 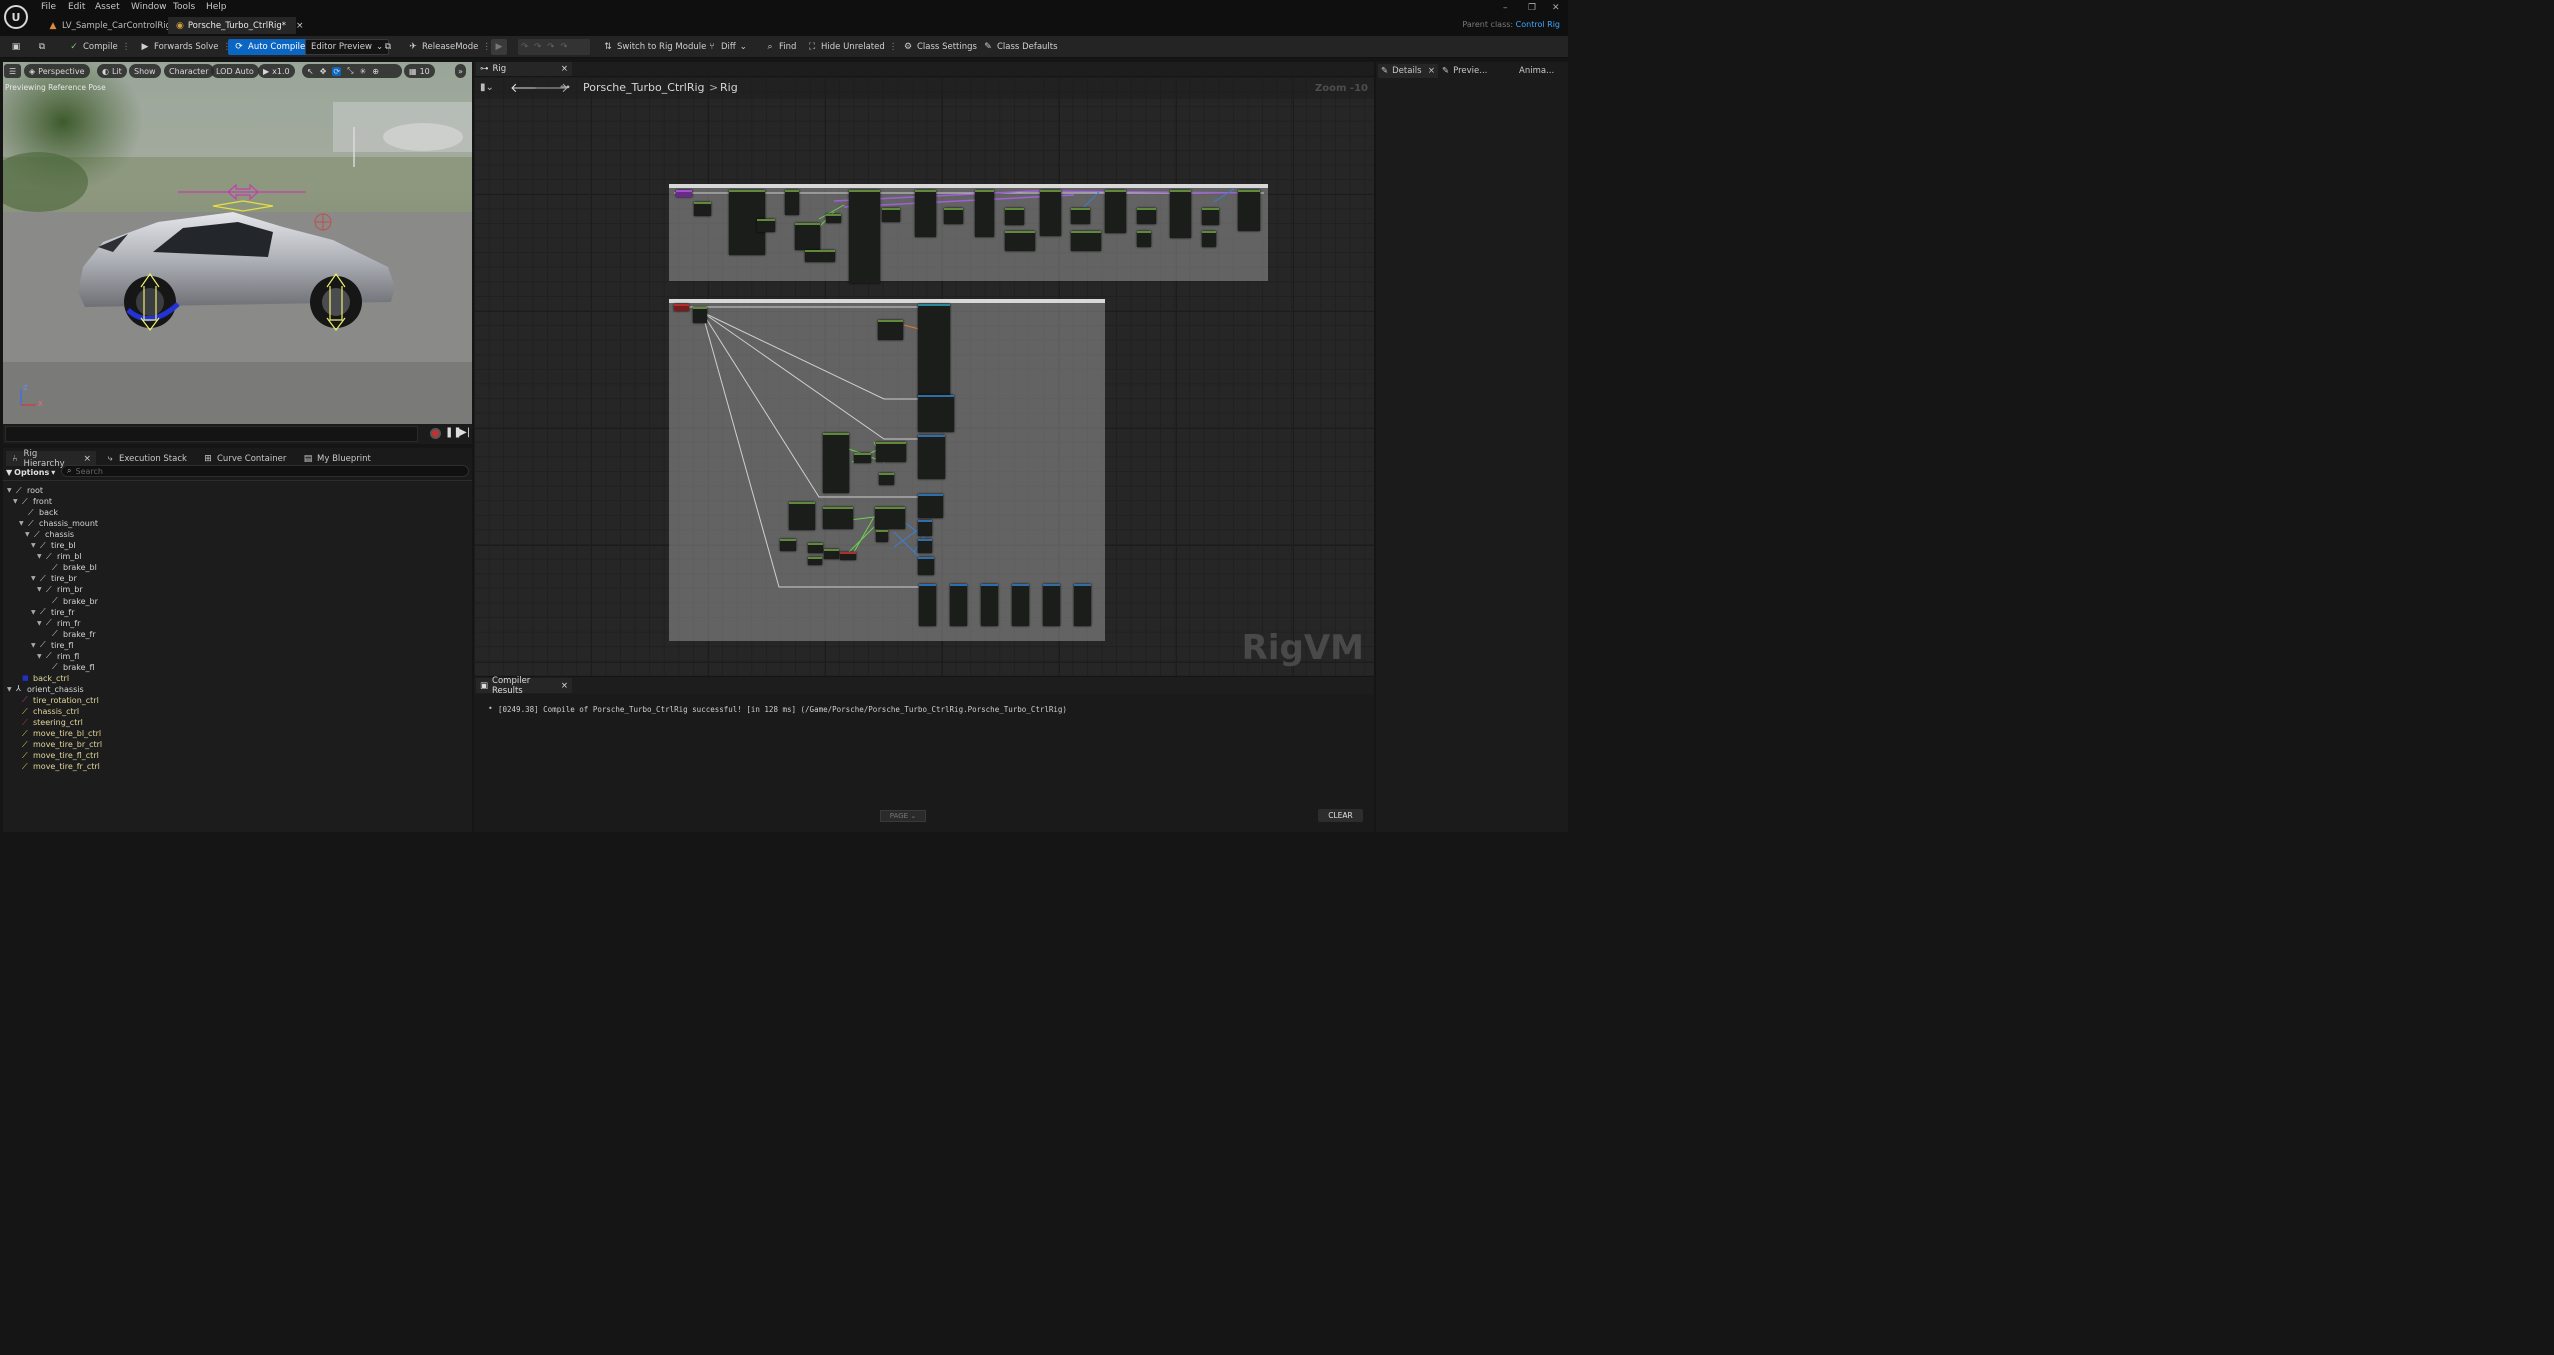 I want to click on menu-edit: Edit, so click(x=76, y=7).